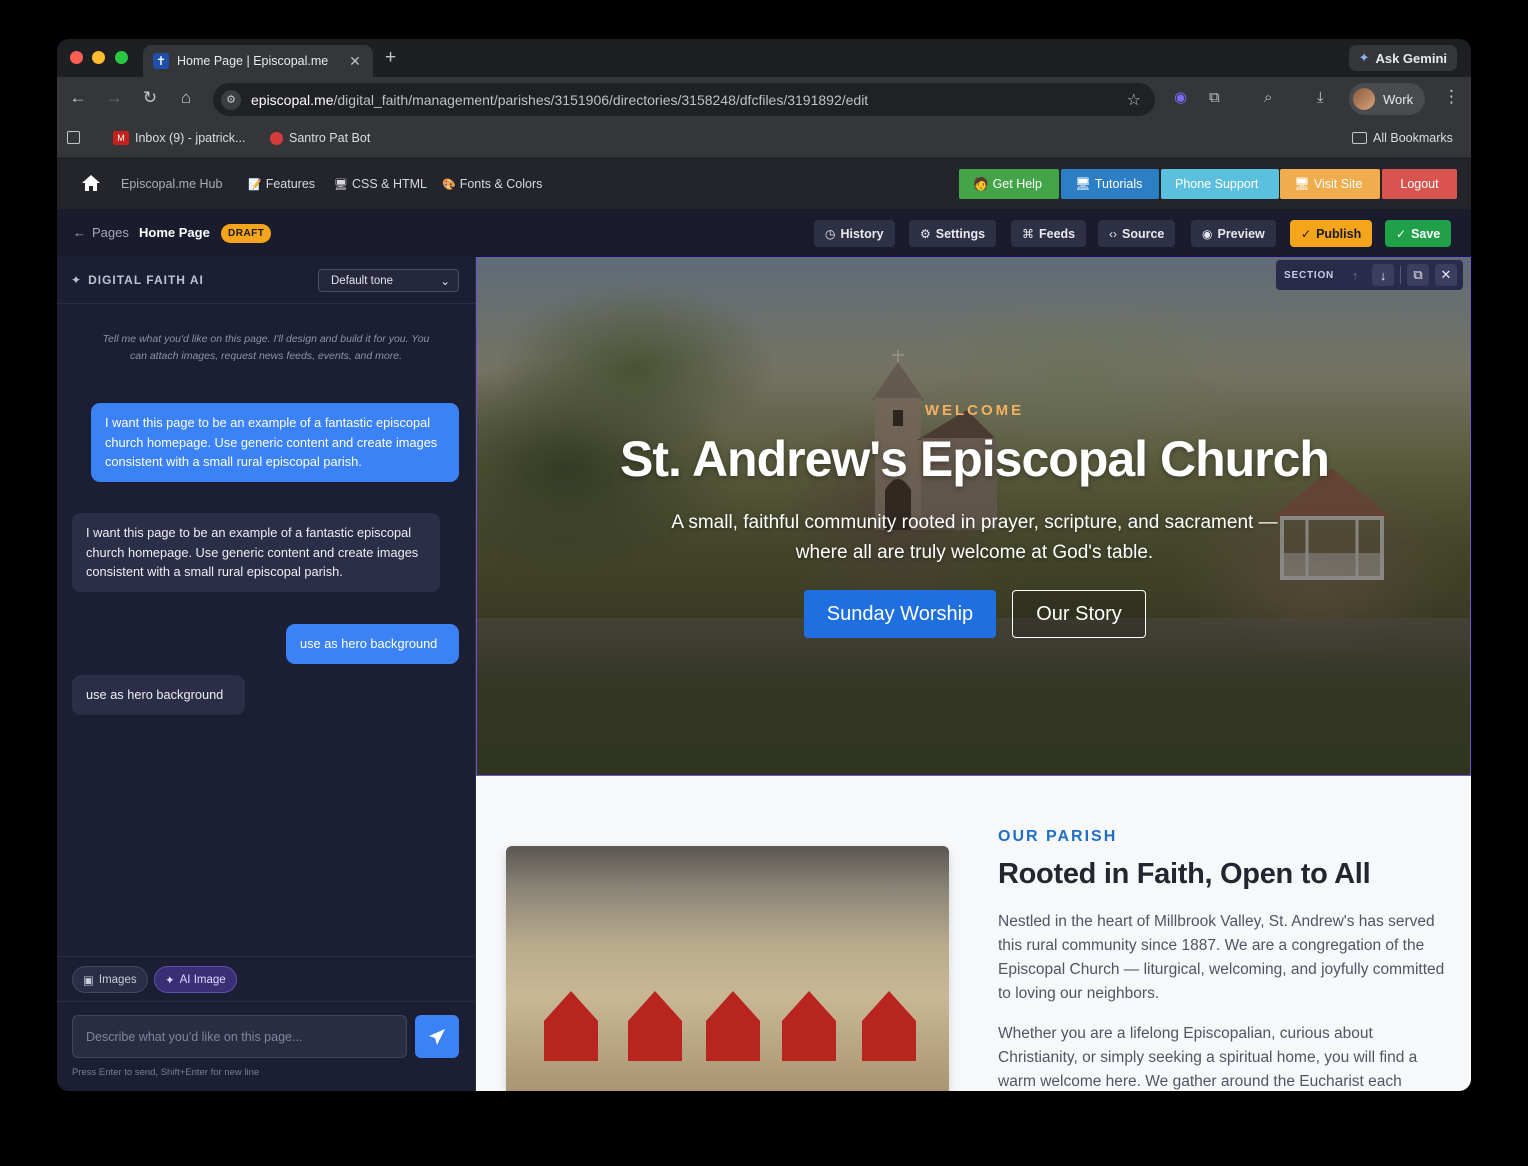 This screenshot has height=1166, width=1528. What do you see at coordinates (266, 280) in the screenshot?
I see `ai-panel-header: ✦ DIGITAL FAITH AI Default tone ⌄` at bounding box center [266, 280].